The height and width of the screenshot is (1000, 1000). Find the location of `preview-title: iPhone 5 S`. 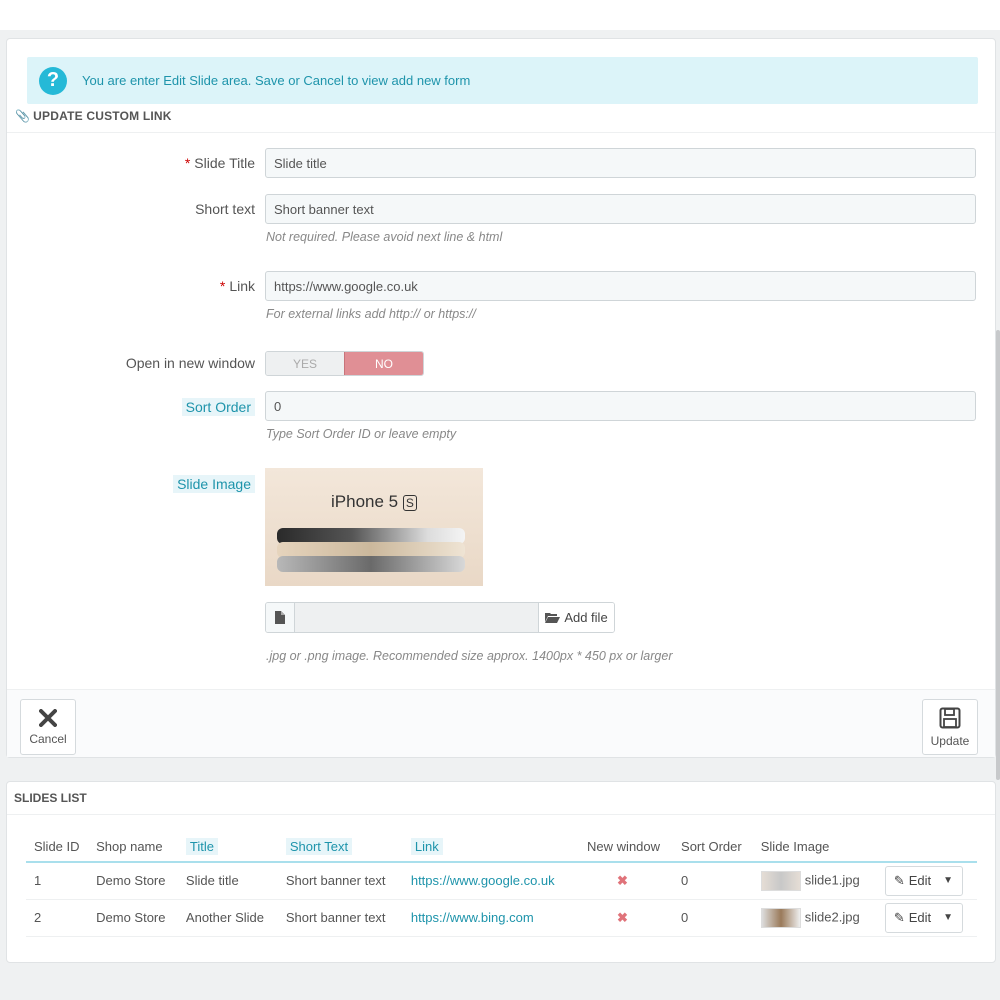

preview-title: iPhone 5 S is located at coordinates (374, 502).